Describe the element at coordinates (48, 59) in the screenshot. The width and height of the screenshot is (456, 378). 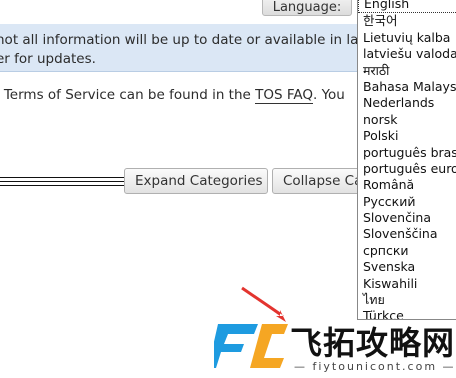
I see `notice-line-2: er for updates.` at that location.